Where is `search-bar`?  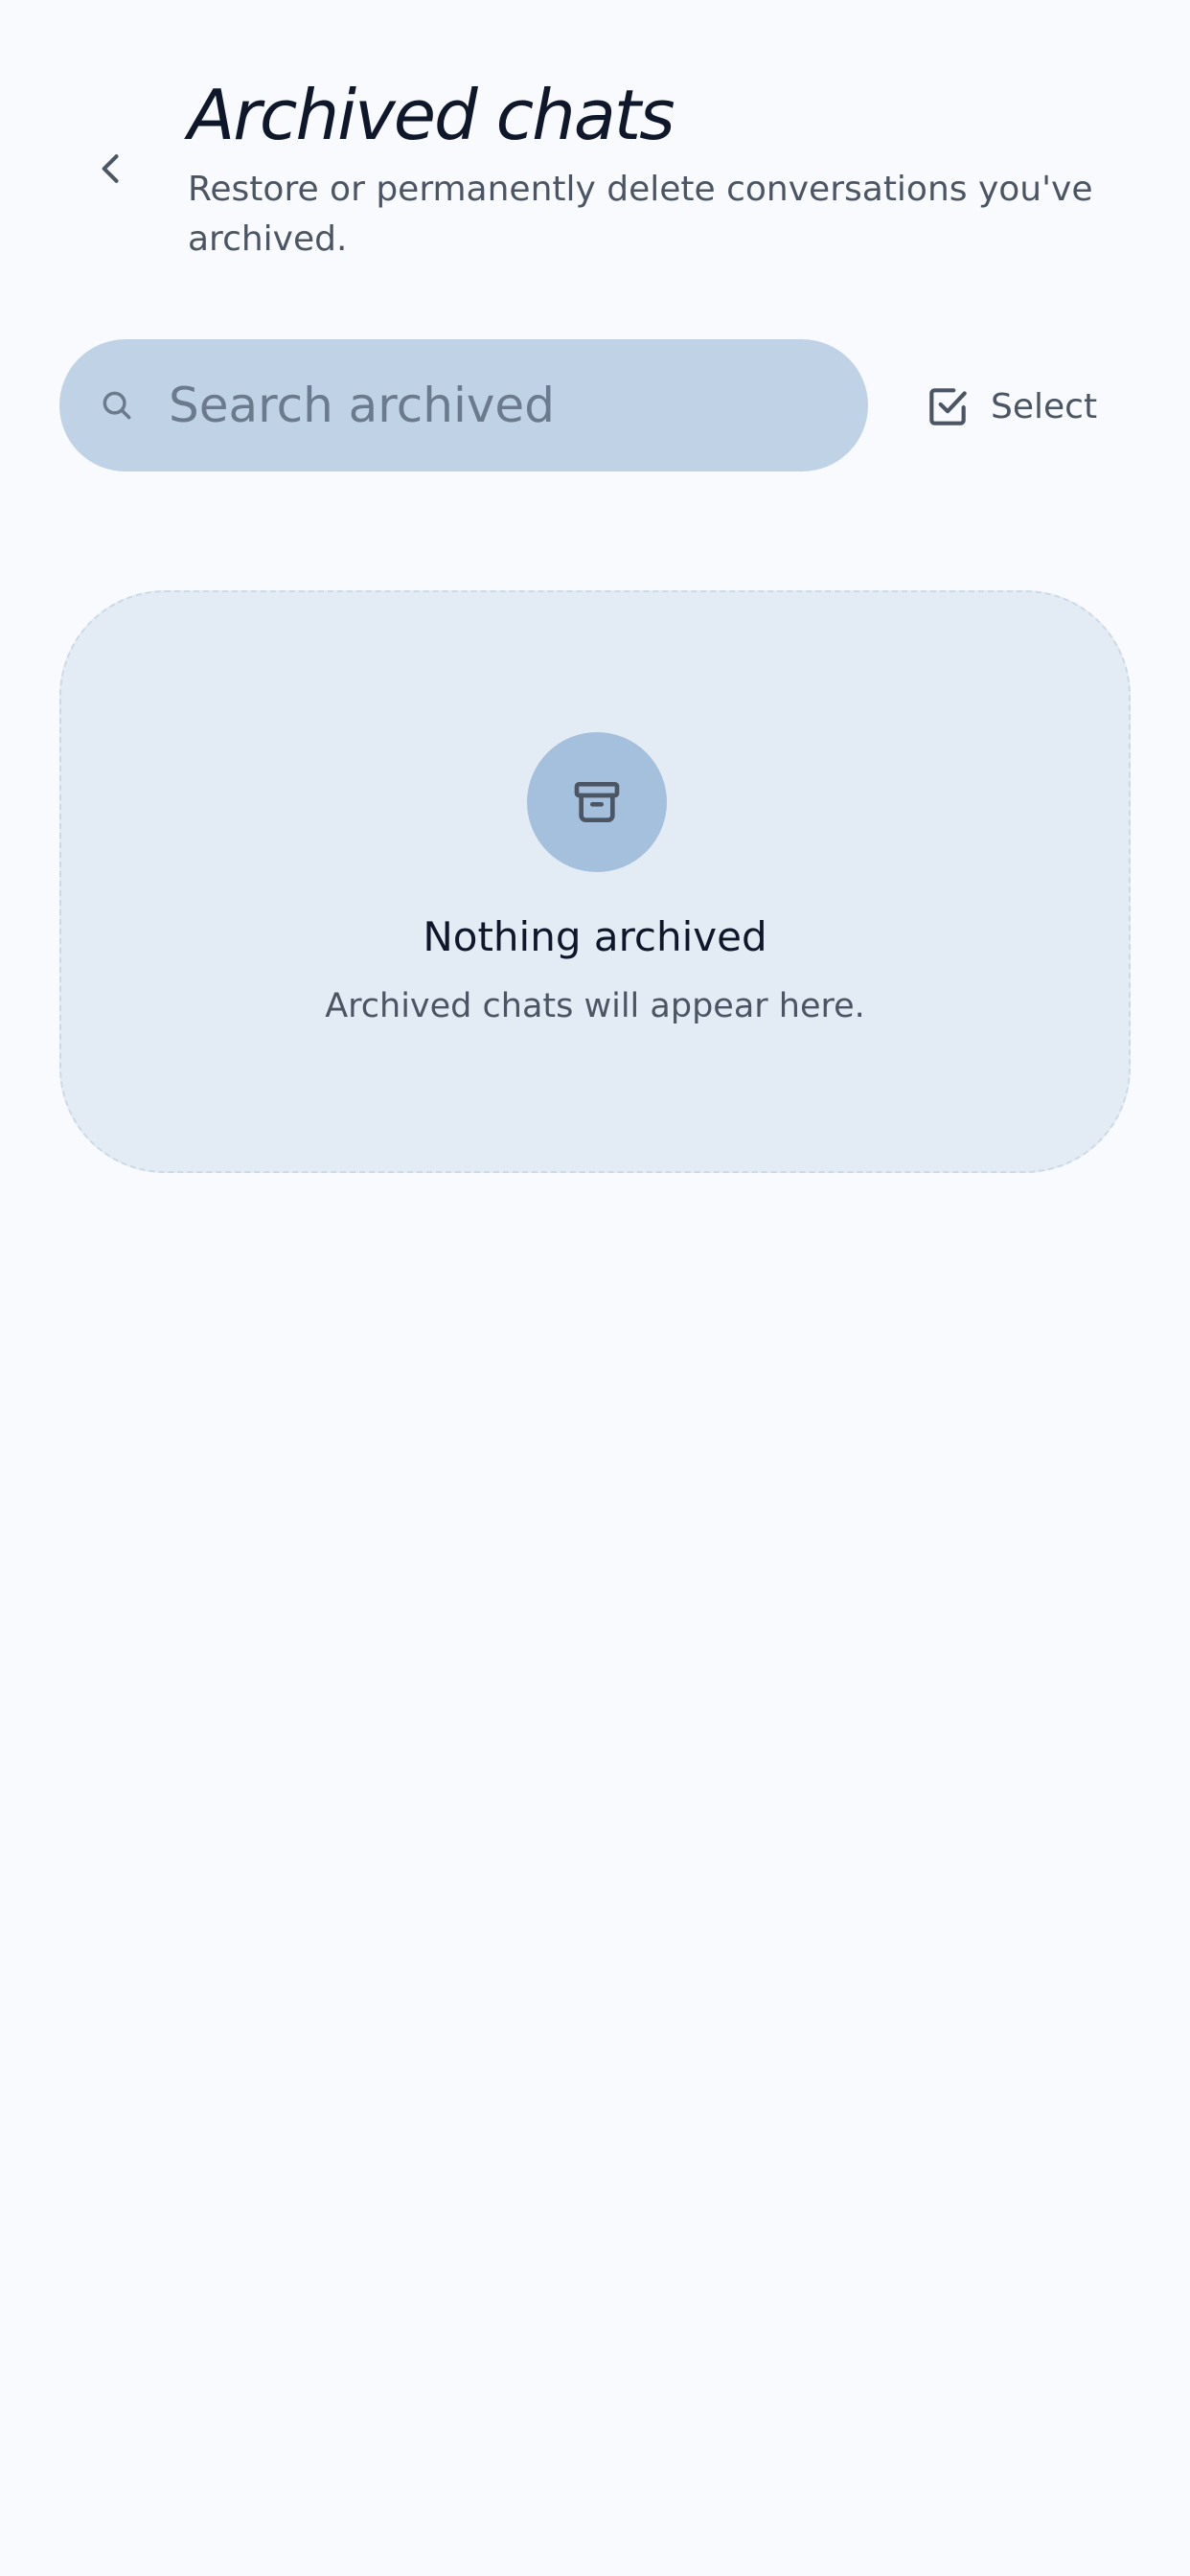
search-bar is located at coordinates (464, 405).